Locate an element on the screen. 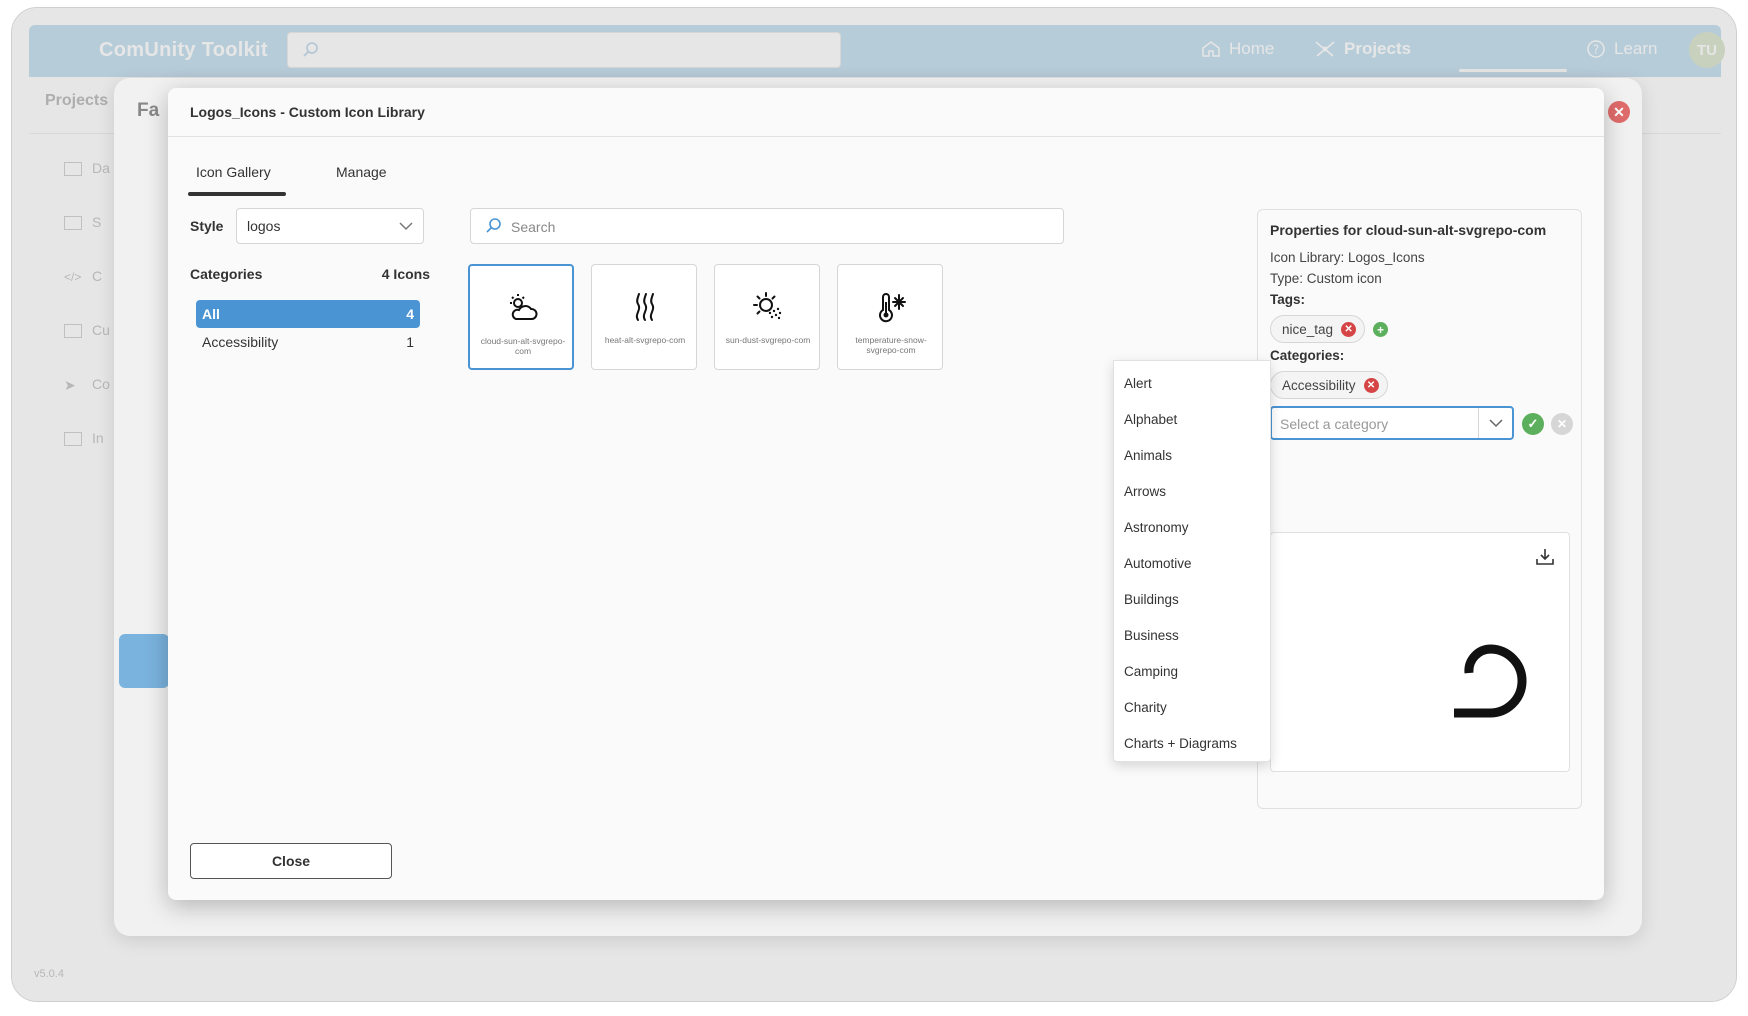  icon-card: heat-alt-svgrepo-com is located at coordinates (644, 317).